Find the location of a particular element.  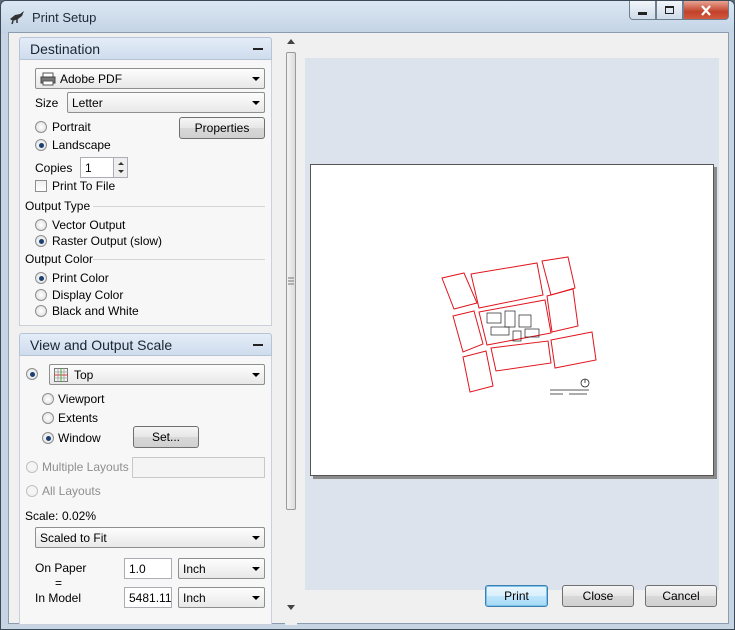

output-color-divider is located at coordinates (179, 259).